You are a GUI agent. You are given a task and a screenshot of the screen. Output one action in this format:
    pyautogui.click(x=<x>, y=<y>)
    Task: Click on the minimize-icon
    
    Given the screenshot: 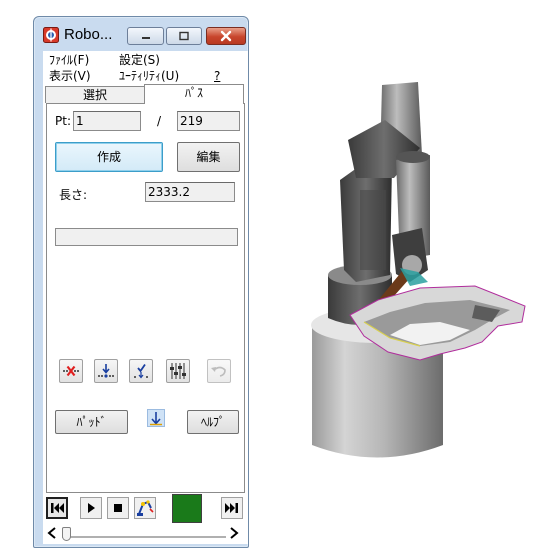 What is the action you would take?
    pyautogui.click(x=145, y=38)
    